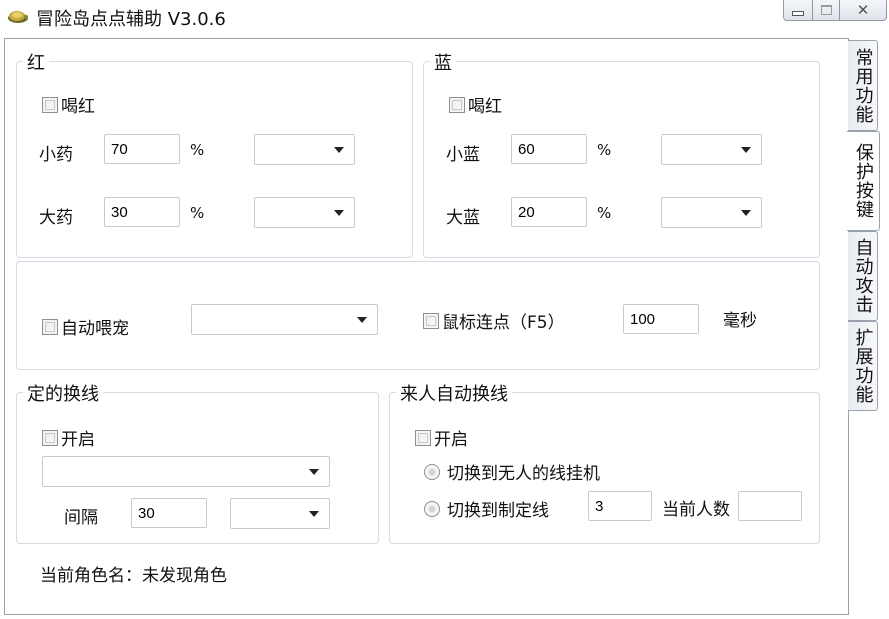  Describe the element at coordinates (711, 149) in the screenshot. I see `small-mana-key-select` at that location.